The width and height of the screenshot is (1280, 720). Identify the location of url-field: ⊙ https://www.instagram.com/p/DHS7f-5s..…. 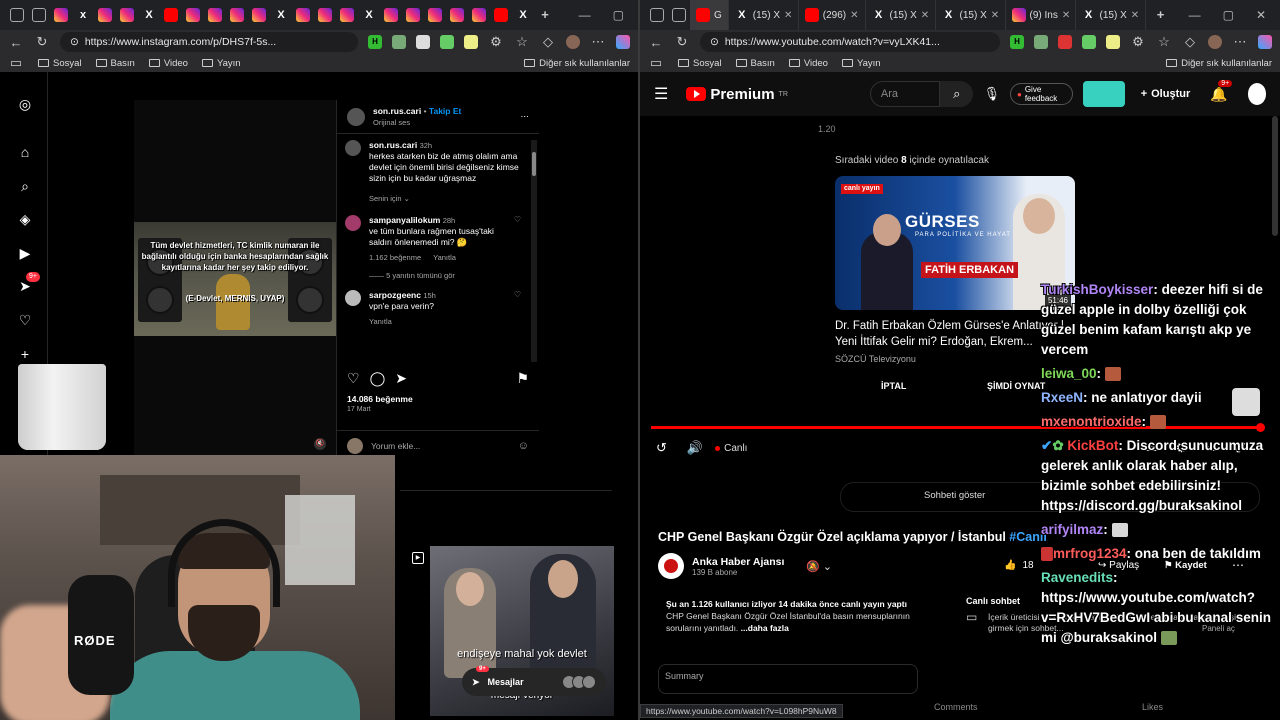
(209, 42).